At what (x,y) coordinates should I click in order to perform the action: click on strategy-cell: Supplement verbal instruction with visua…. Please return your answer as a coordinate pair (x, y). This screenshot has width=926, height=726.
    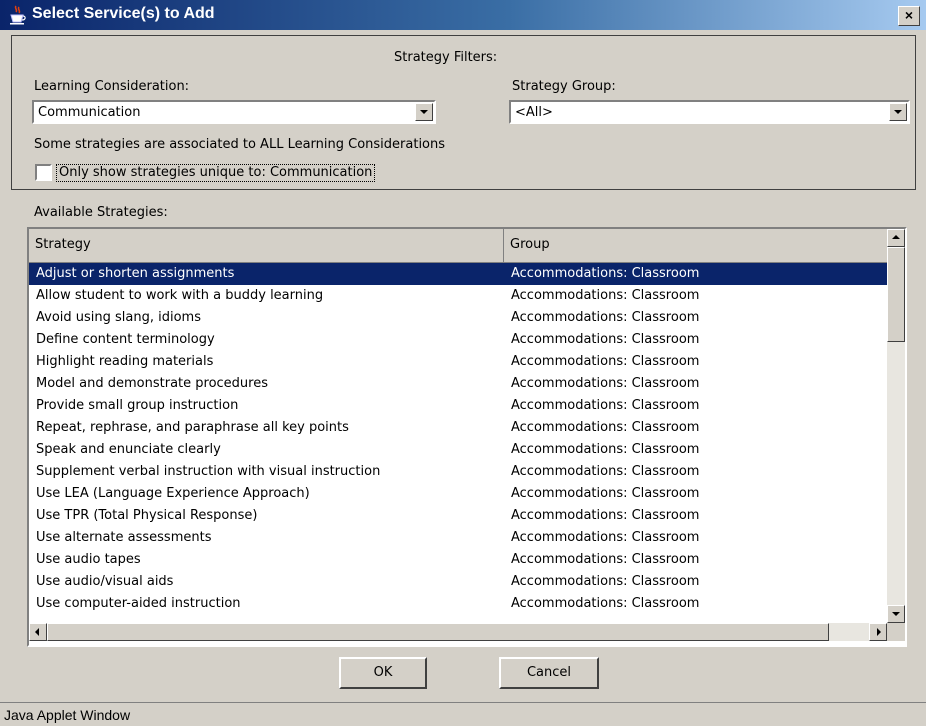
    Looking at the image, I should click on (208, 471).